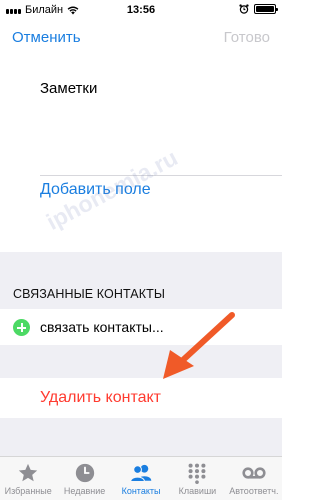 This screenshot has height=500, width=320. What do you see at coordinates (89, 294) in the screenshot?
I see `related-contacts-header: СВЯЗАННЫЕ КОНТАКТЫ` at bounding box center [89, 294].